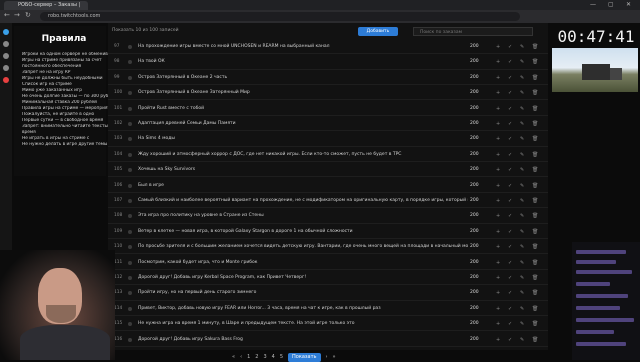  I want to click on app-icon-folder, so click(6, 68).